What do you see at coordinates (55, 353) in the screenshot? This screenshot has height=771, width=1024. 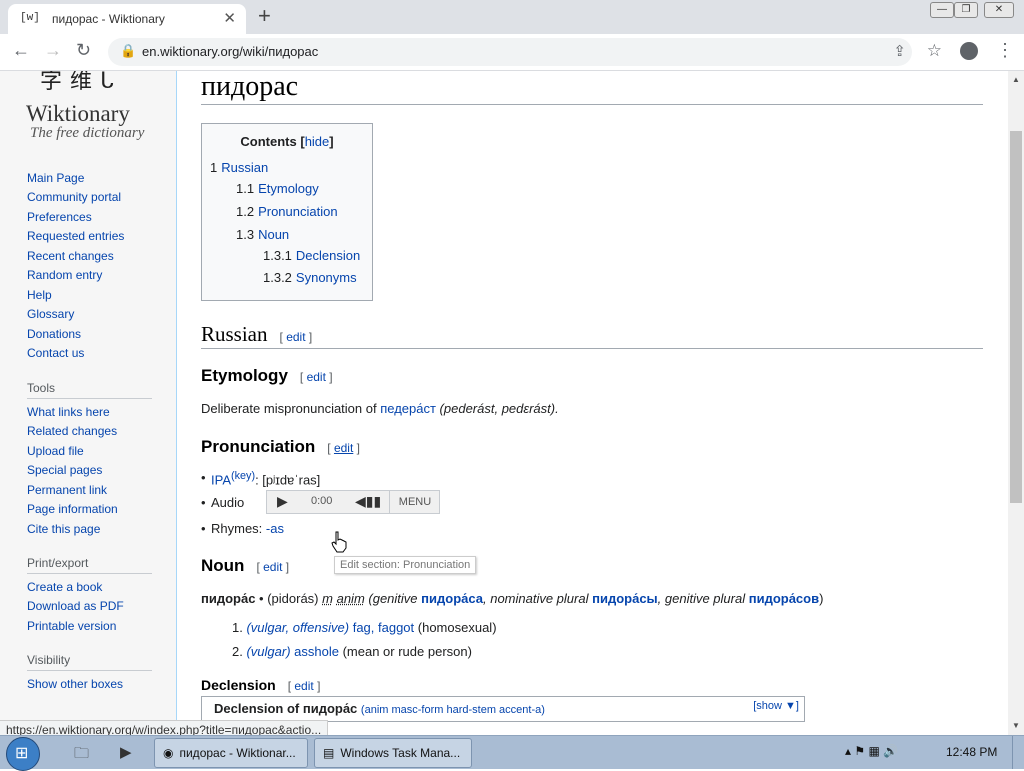 I see `sidebar-item-contact-us: Contact us` at bounding box center [55, 353].